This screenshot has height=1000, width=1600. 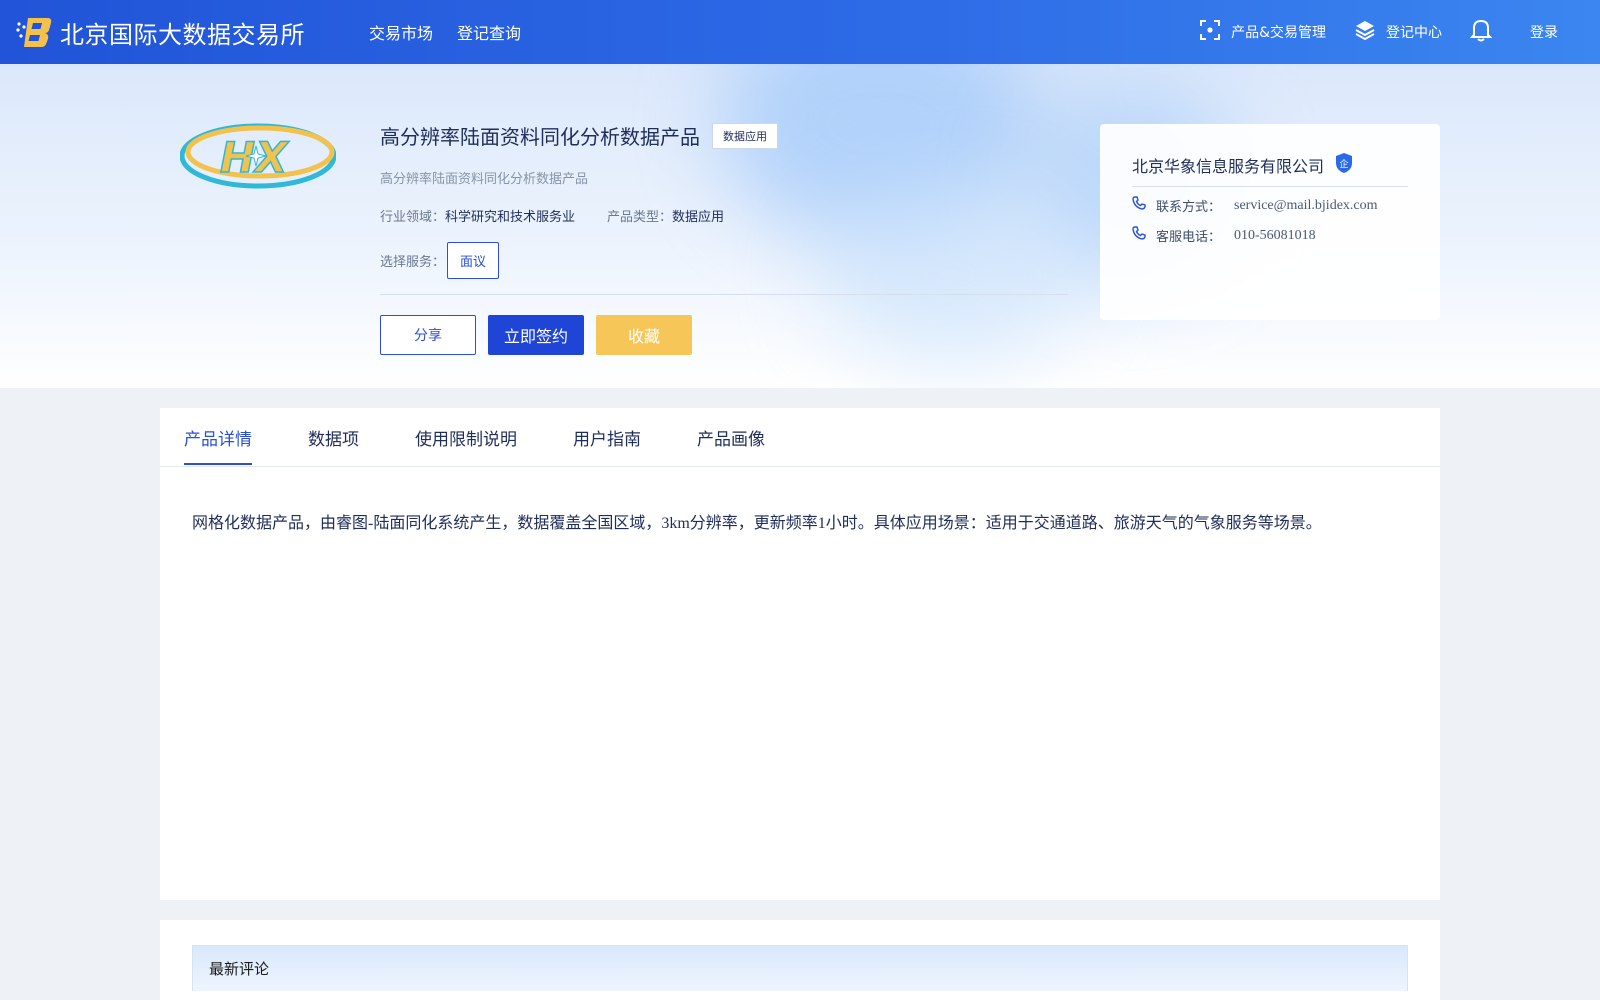 I want to click on register-center-link: 登记中心, so click(x=1398, y=32).